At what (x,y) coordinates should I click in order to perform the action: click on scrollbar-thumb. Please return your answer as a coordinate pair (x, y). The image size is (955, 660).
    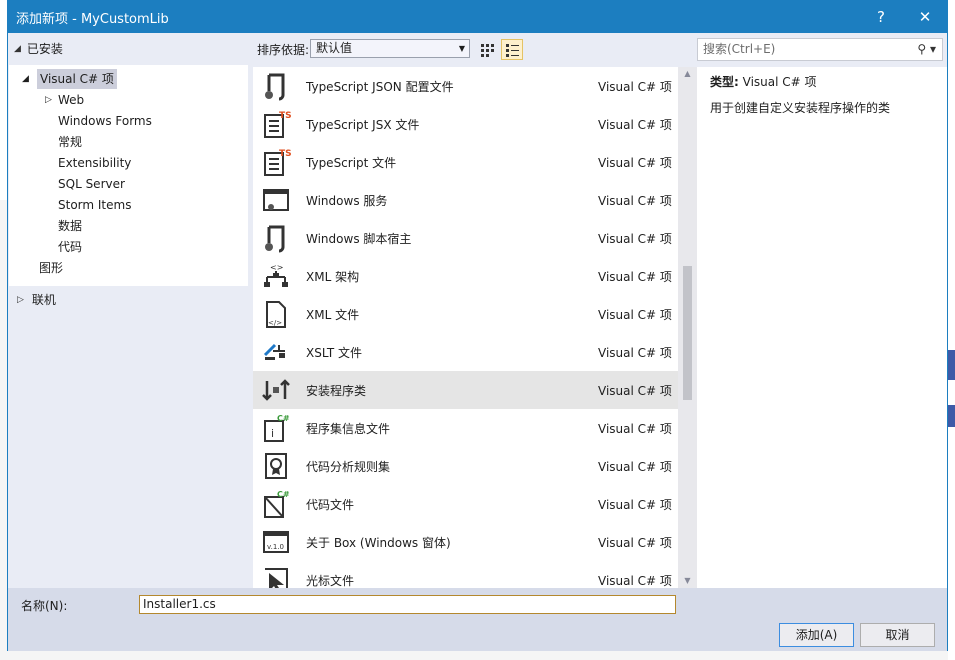
    Looking at the image, I should click on (687, 333).